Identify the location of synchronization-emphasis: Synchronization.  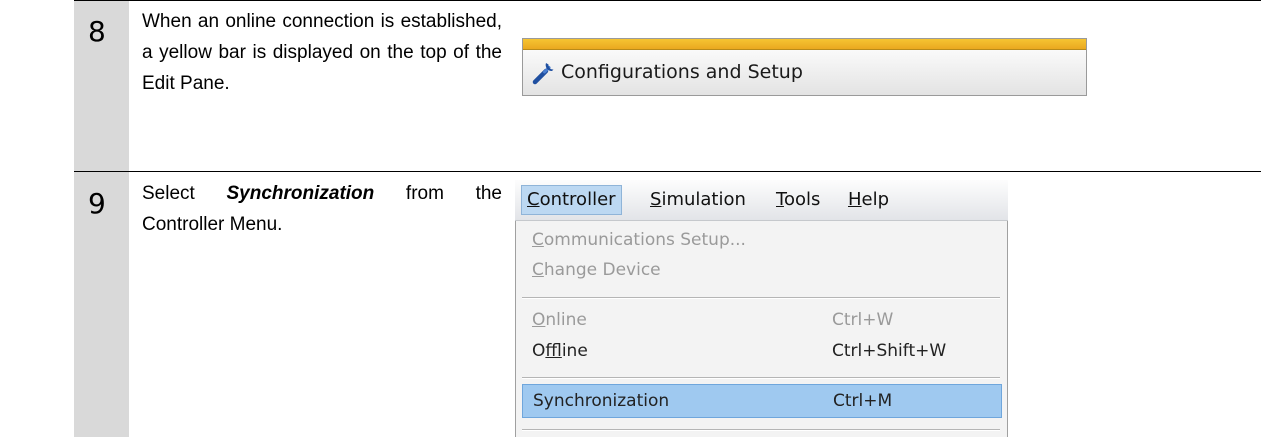
(300, 193).